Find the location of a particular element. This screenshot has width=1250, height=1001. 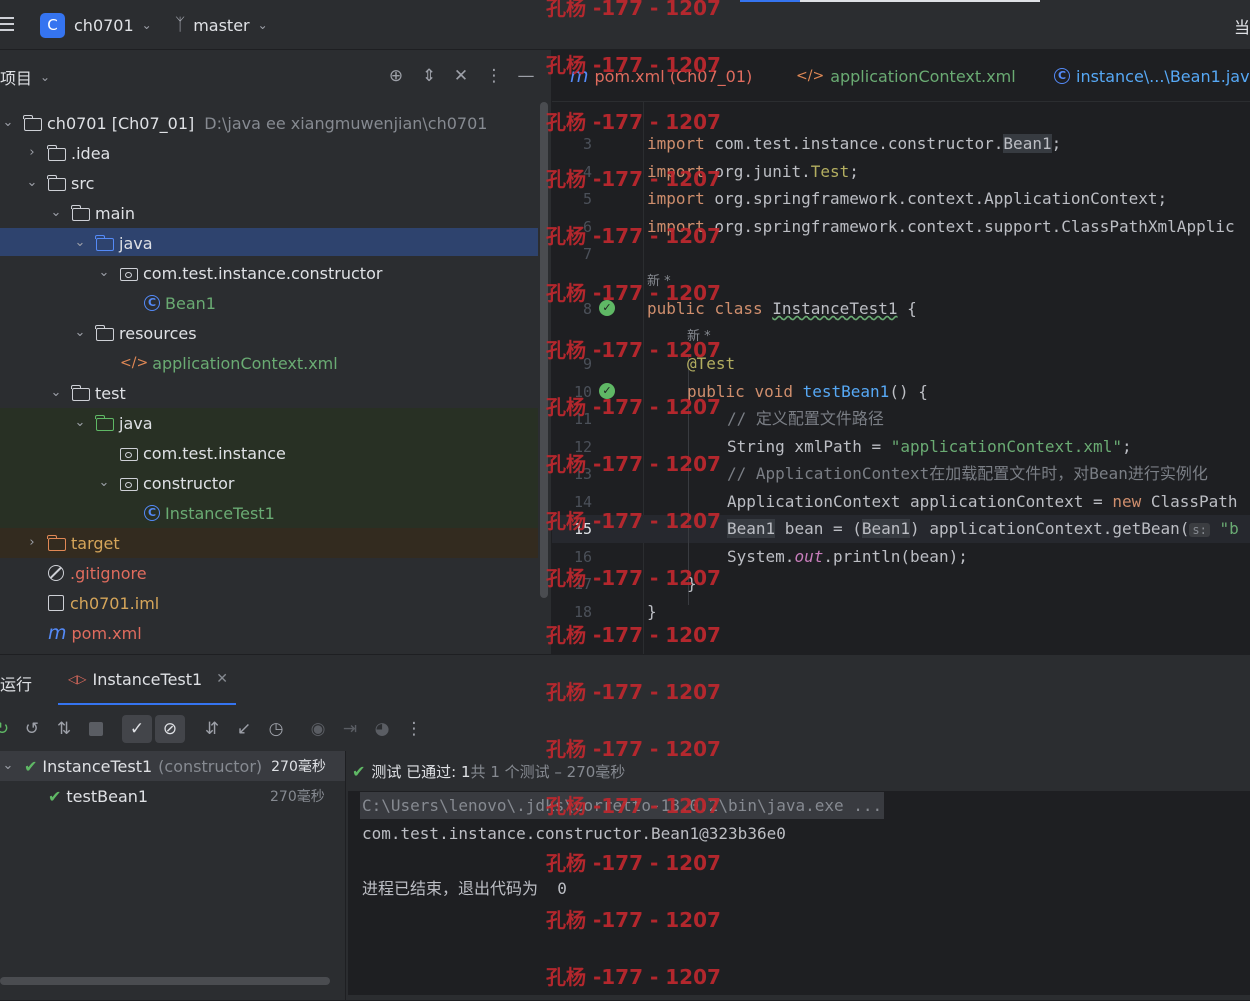

sort-icon: ⇵ is located at coordinates (212, 729).